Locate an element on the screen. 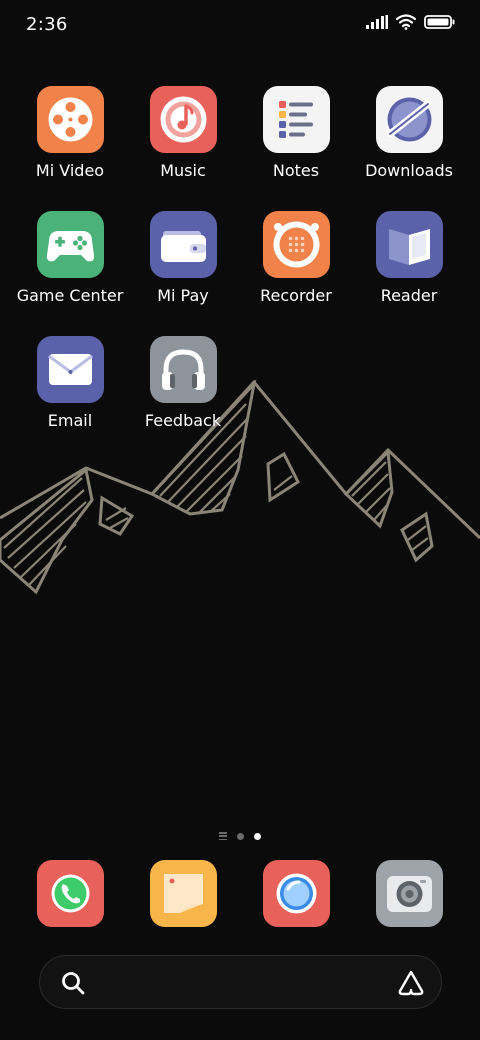 Image resolution: width=480 pixels, height=1040 pixels. app-downloads: Downloads is located at coordinates (409, 133).